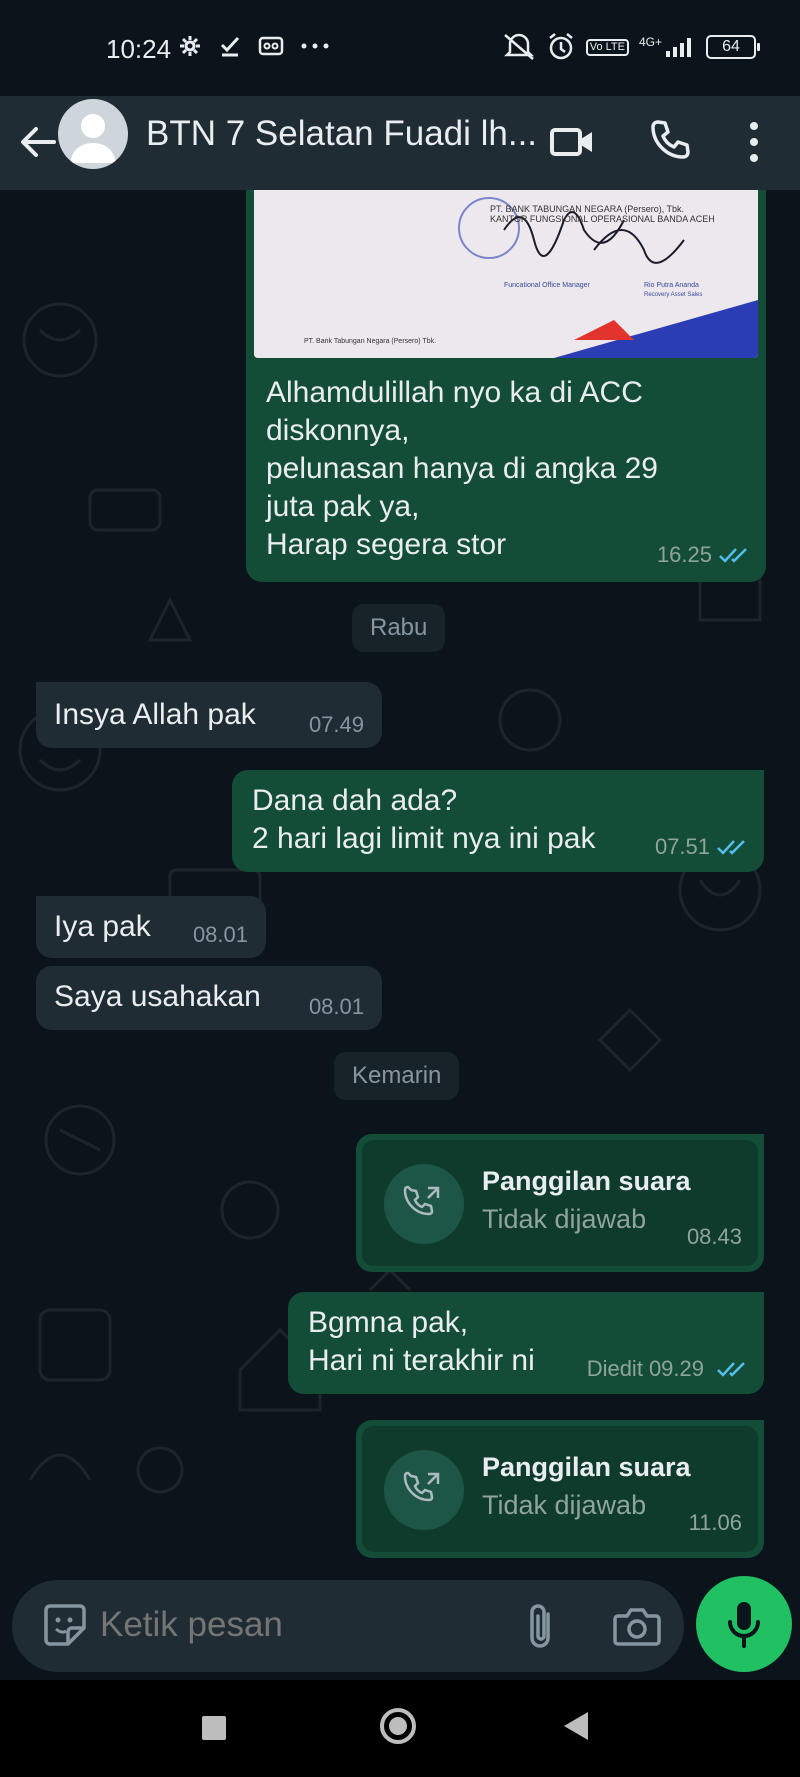 The width and height of the screenshot is (800, 1777). What do you see at coordinates (676, 1368) in the screenshot?
I see `message-time: 09.29` at bounding box center [676, 1368].